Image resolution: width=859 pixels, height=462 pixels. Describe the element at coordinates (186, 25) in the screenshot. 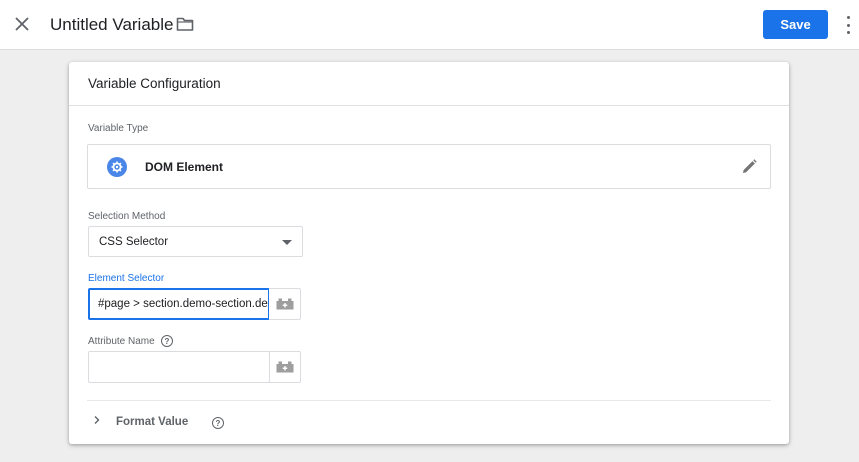

I see `folder-icon` at that location.